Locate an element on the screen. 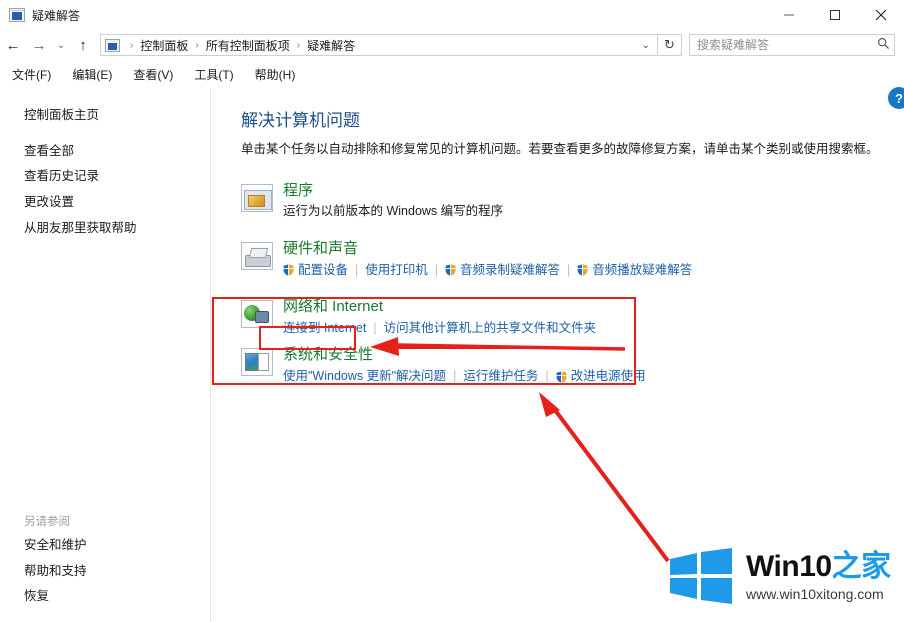  watermark-brand-en: Win10 is located at coordinates (789, 566).